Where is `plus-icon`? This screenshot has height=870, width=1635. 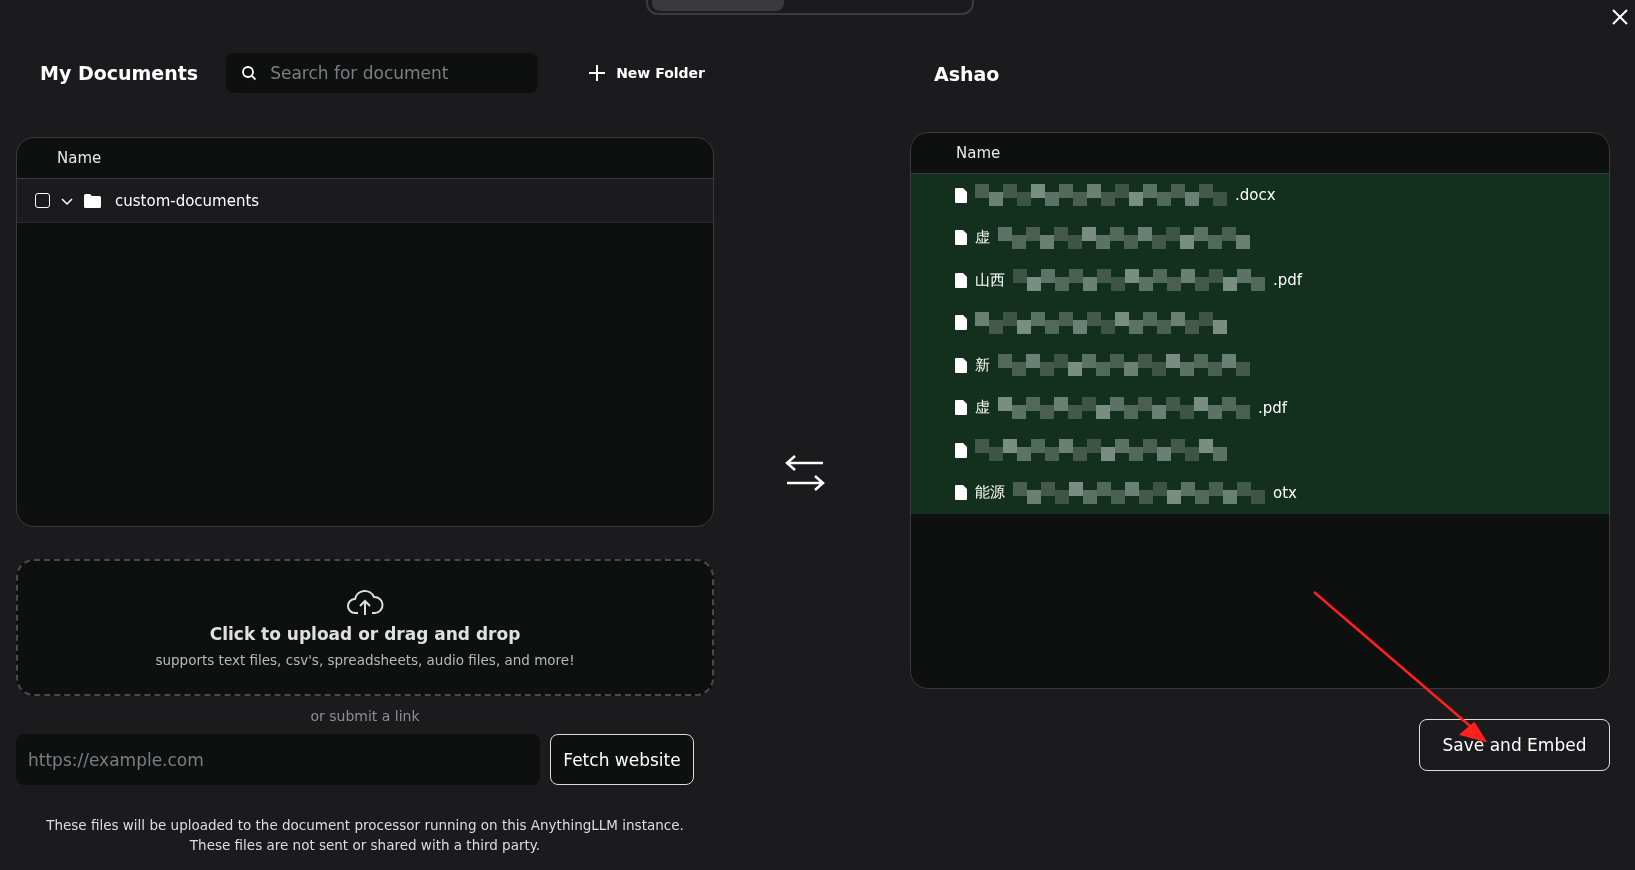 plus-icon is located at coordinates (597, 72).